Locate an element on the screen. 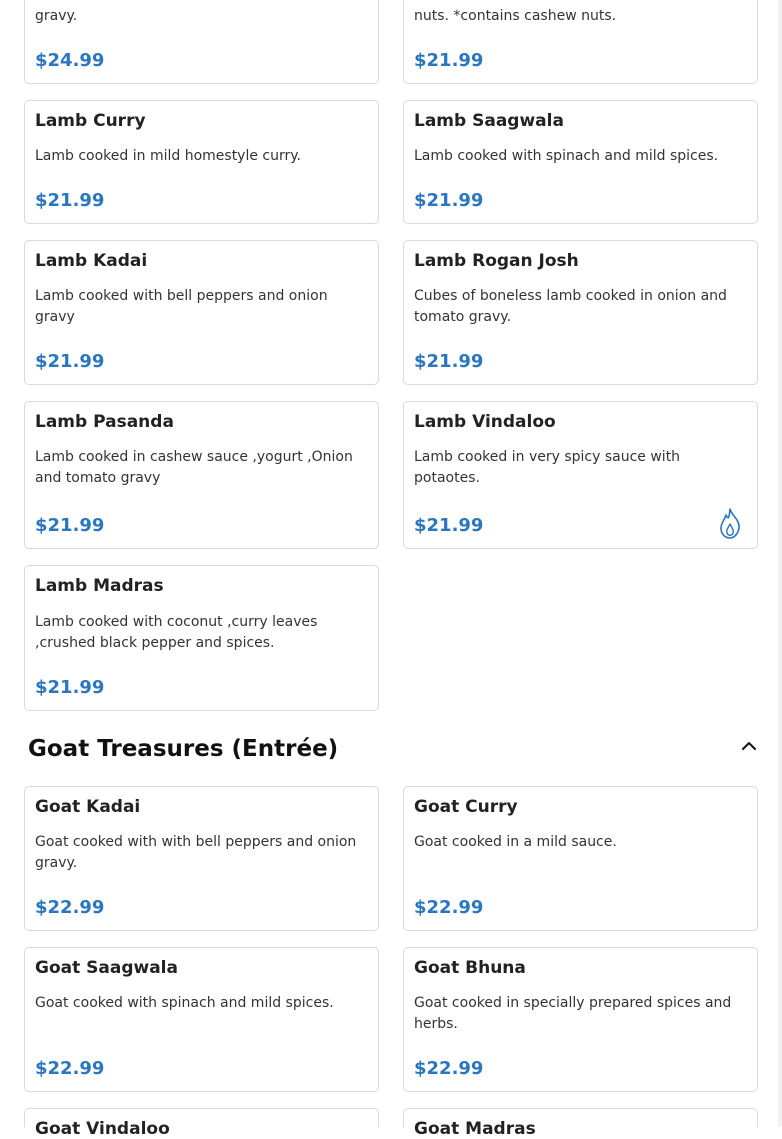 Image resolution: width=782 pixels, height=1139 pixels. item-description: nuts. *contains cashew nuts. is located at coordinates (515, 16).